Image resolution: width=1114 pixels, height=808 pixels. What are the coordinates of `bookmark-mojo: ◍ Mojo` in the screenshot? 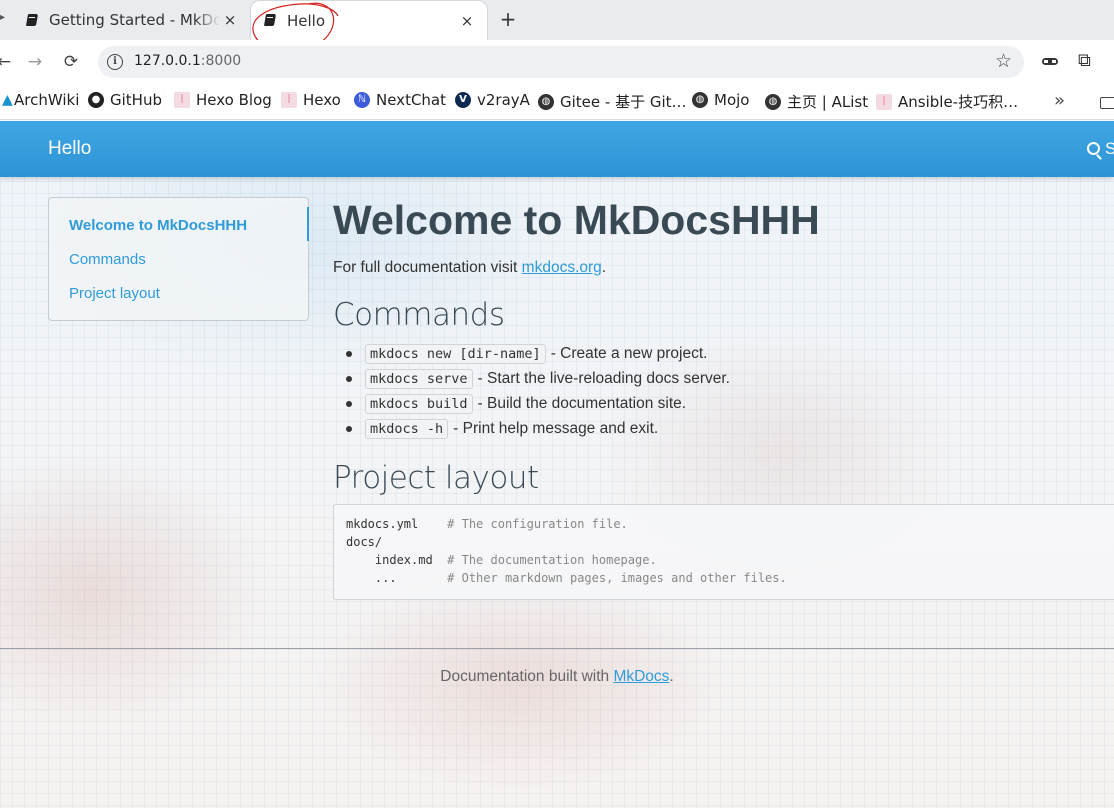 It's located at (720, 100).